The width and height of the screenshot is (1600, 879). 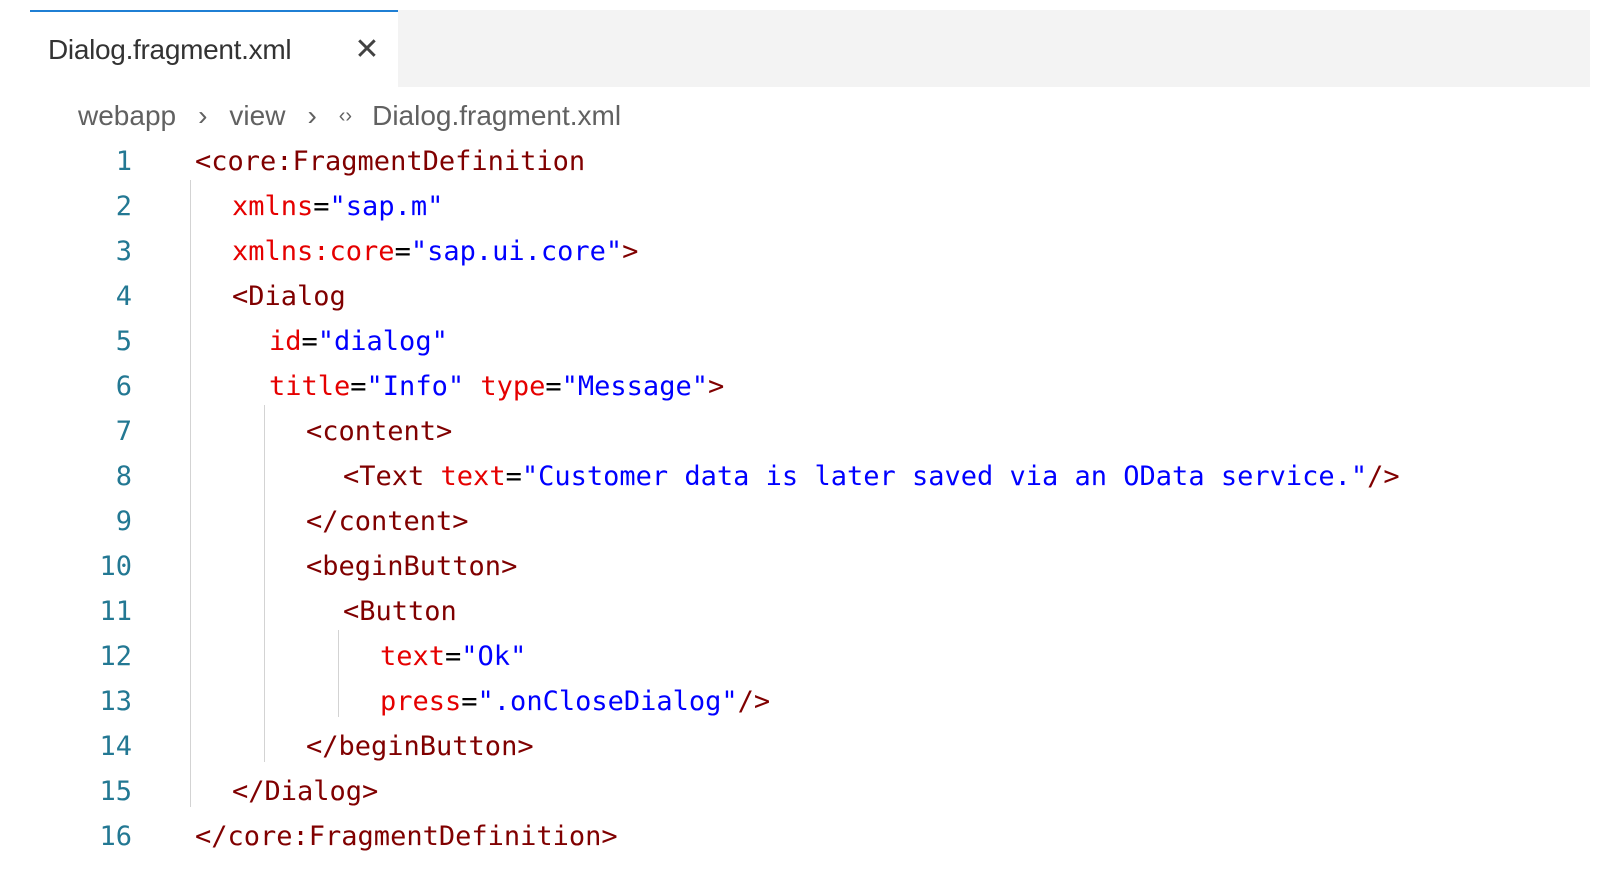 I want to click on code-line: 7 <content>, so click(x=800, y=431).